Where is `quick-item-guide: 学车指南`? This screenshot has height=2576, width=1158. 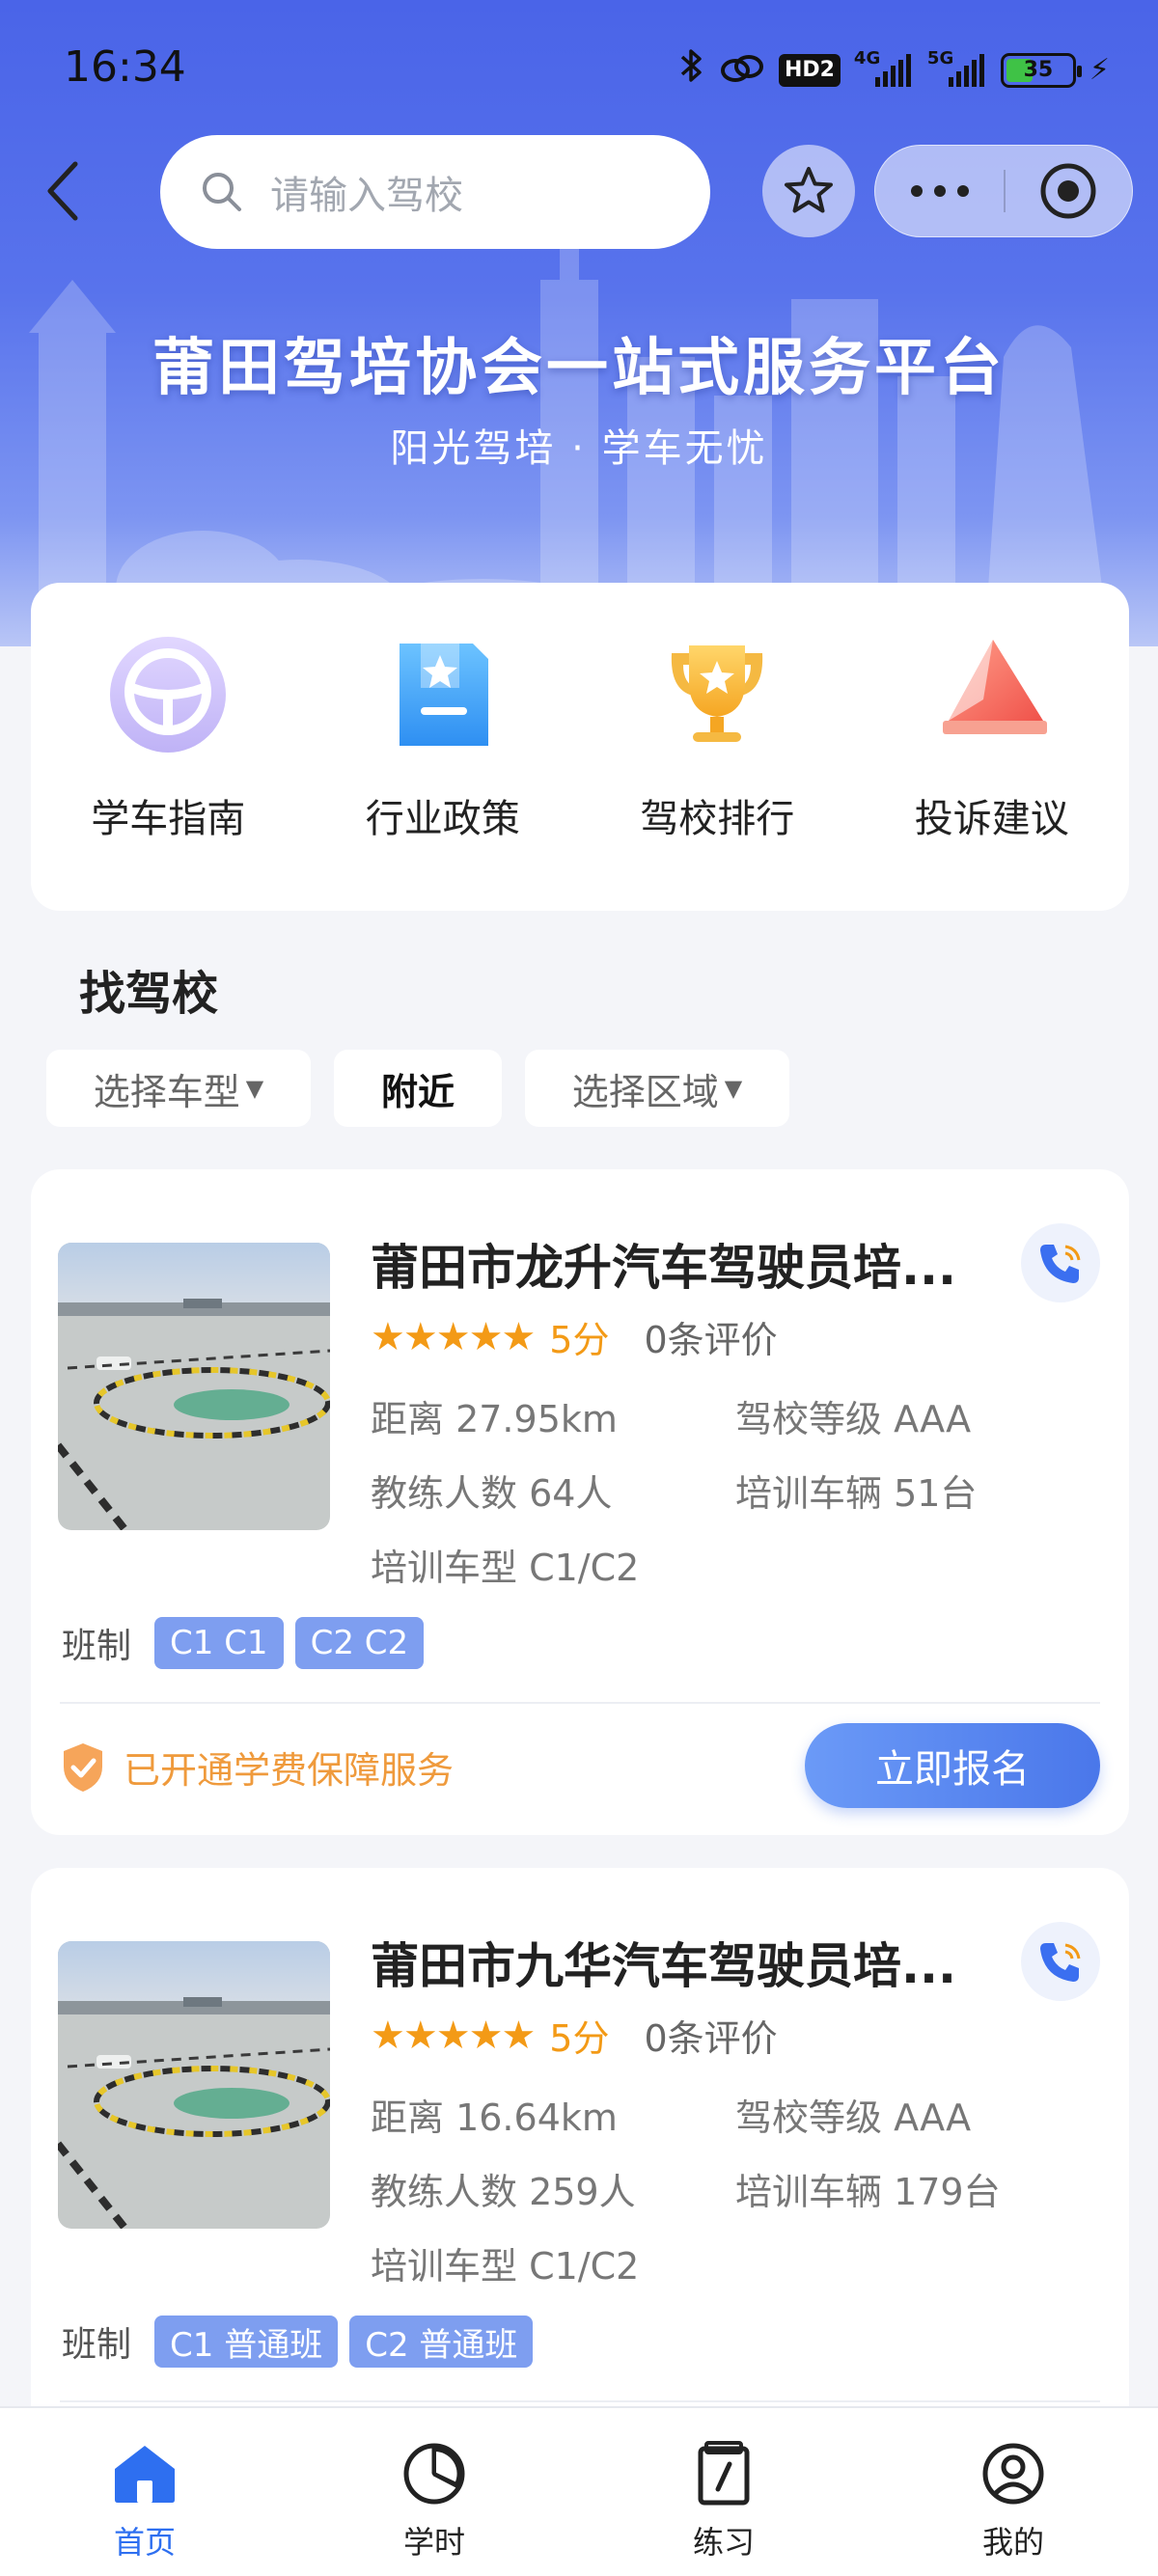
quick-item-guide: 学车指南 is located at coordinates (168, 747).